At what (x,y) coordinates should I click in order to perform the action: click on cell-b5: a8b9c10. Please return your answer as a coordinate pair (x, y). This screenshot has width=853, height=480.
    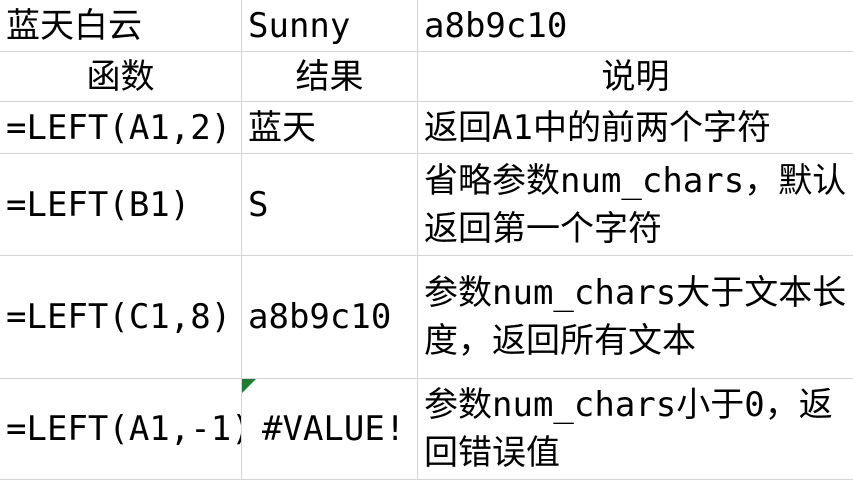
    Looking at the image, I should click on (330, 317).